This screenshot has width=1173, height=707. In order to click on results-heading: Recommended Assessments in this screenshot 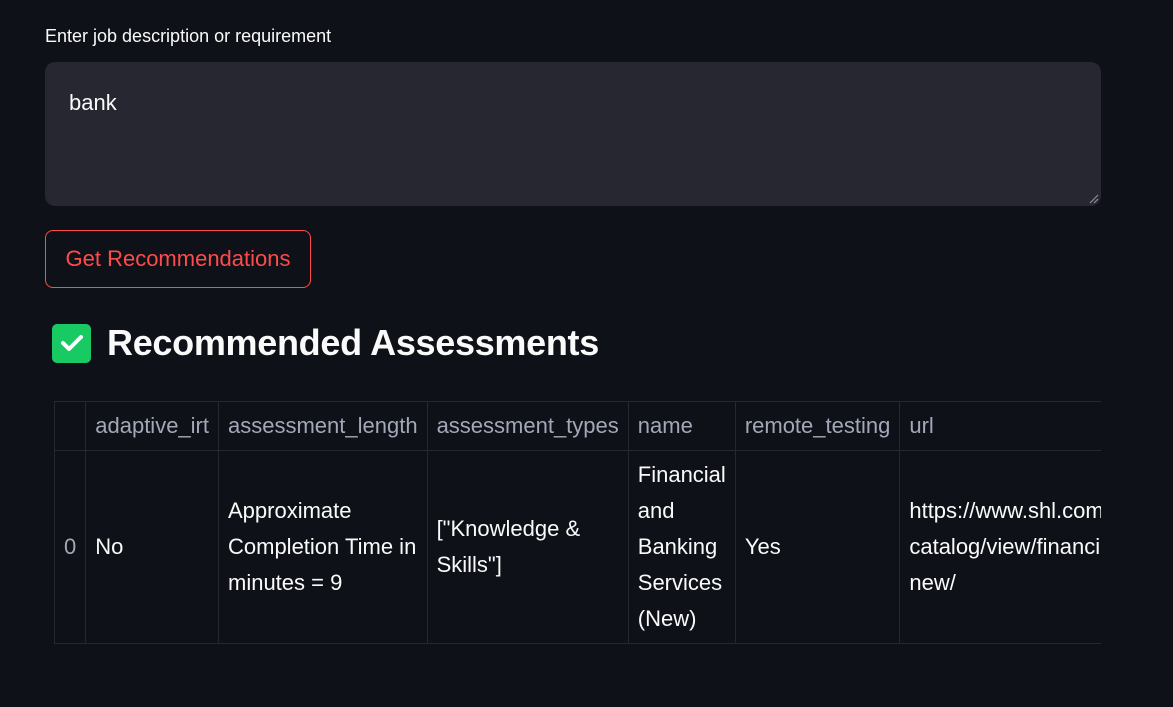, I will do `click(325, 343)`.